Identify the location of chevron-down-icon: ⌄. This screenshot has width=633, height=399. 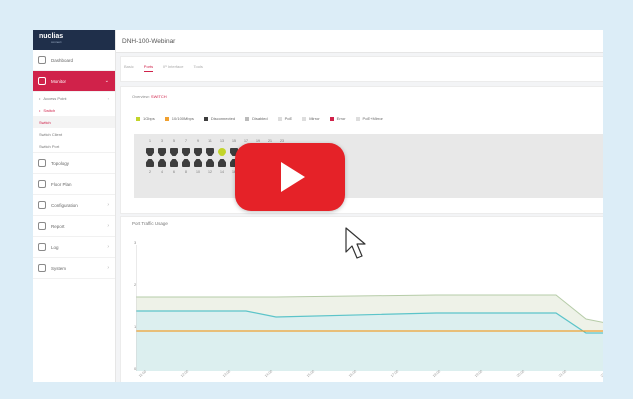
(106, 81).